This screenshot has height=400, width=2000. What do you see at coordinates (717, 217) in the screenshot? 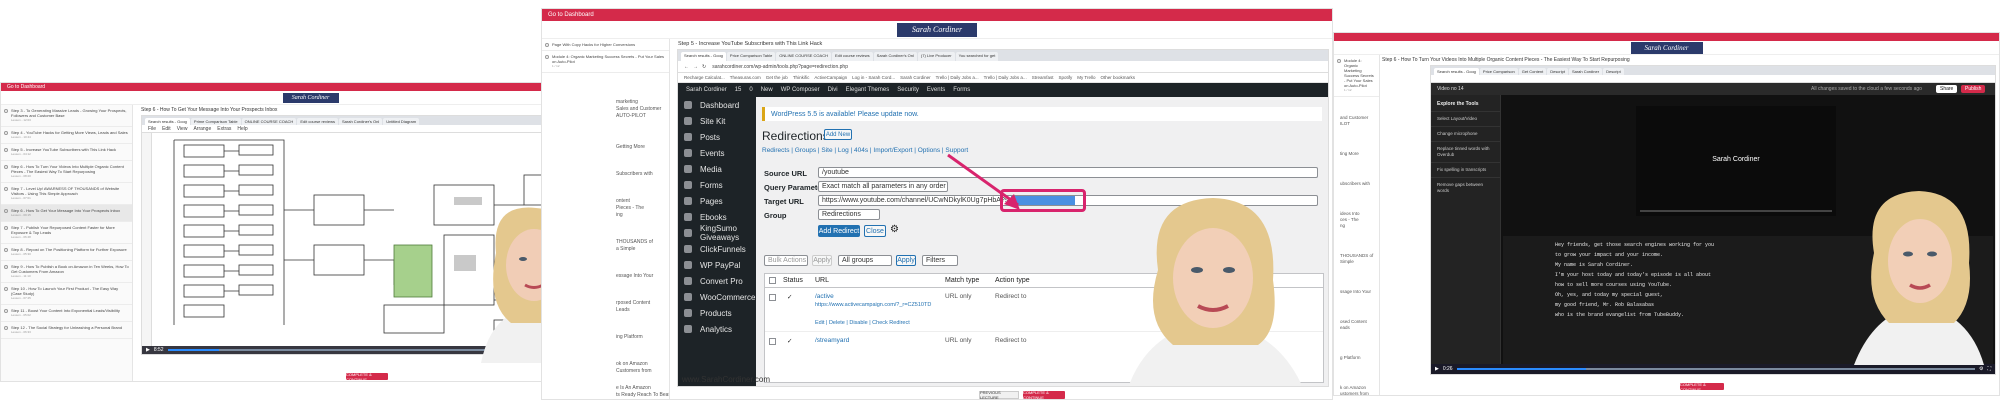
I see `wp-menu-item: Ebooks` at bounding box center [717, 217].